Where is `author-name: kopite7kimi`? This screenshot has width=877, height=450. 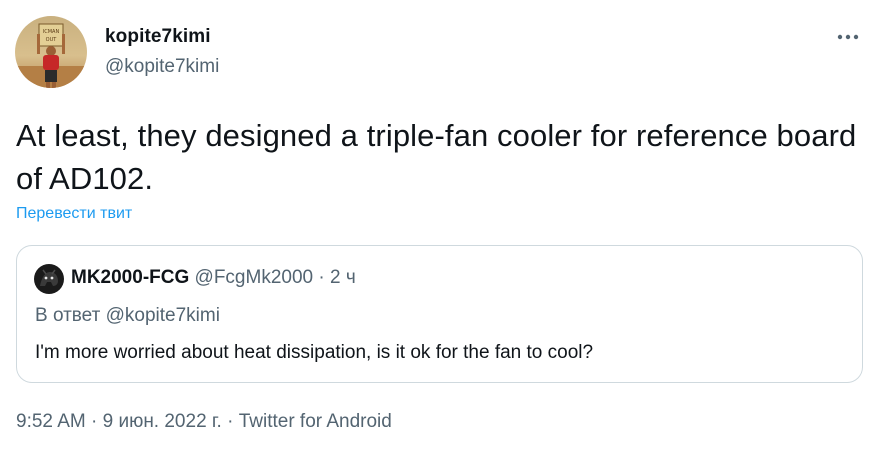
author-name: kopite7kimi is located at coordinates (158, 37).